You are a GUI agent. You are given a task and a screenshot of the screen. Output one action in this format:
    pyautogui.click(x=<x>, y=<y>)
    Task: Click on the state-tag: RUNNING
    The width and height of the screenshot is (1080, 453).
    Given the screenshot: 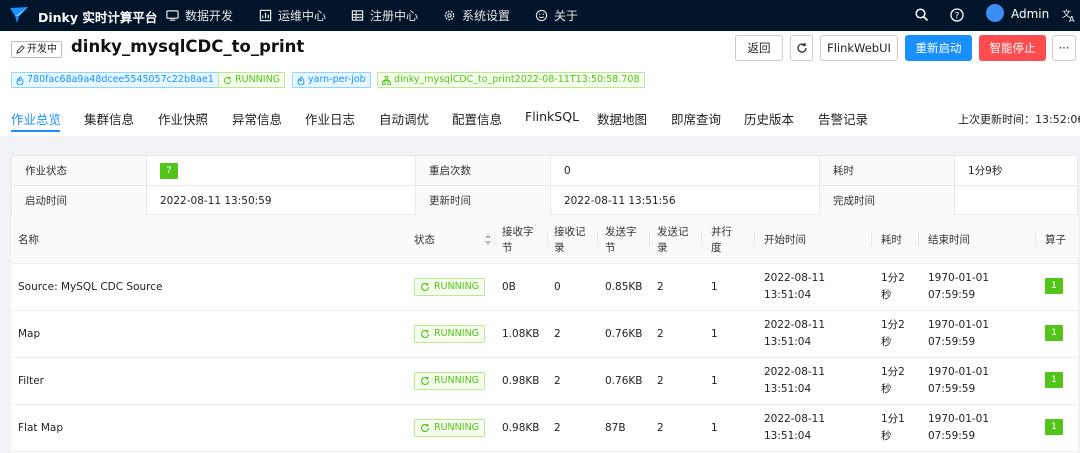 What is the action you would take?
    pyautogui.click(x=252, y=80)
    